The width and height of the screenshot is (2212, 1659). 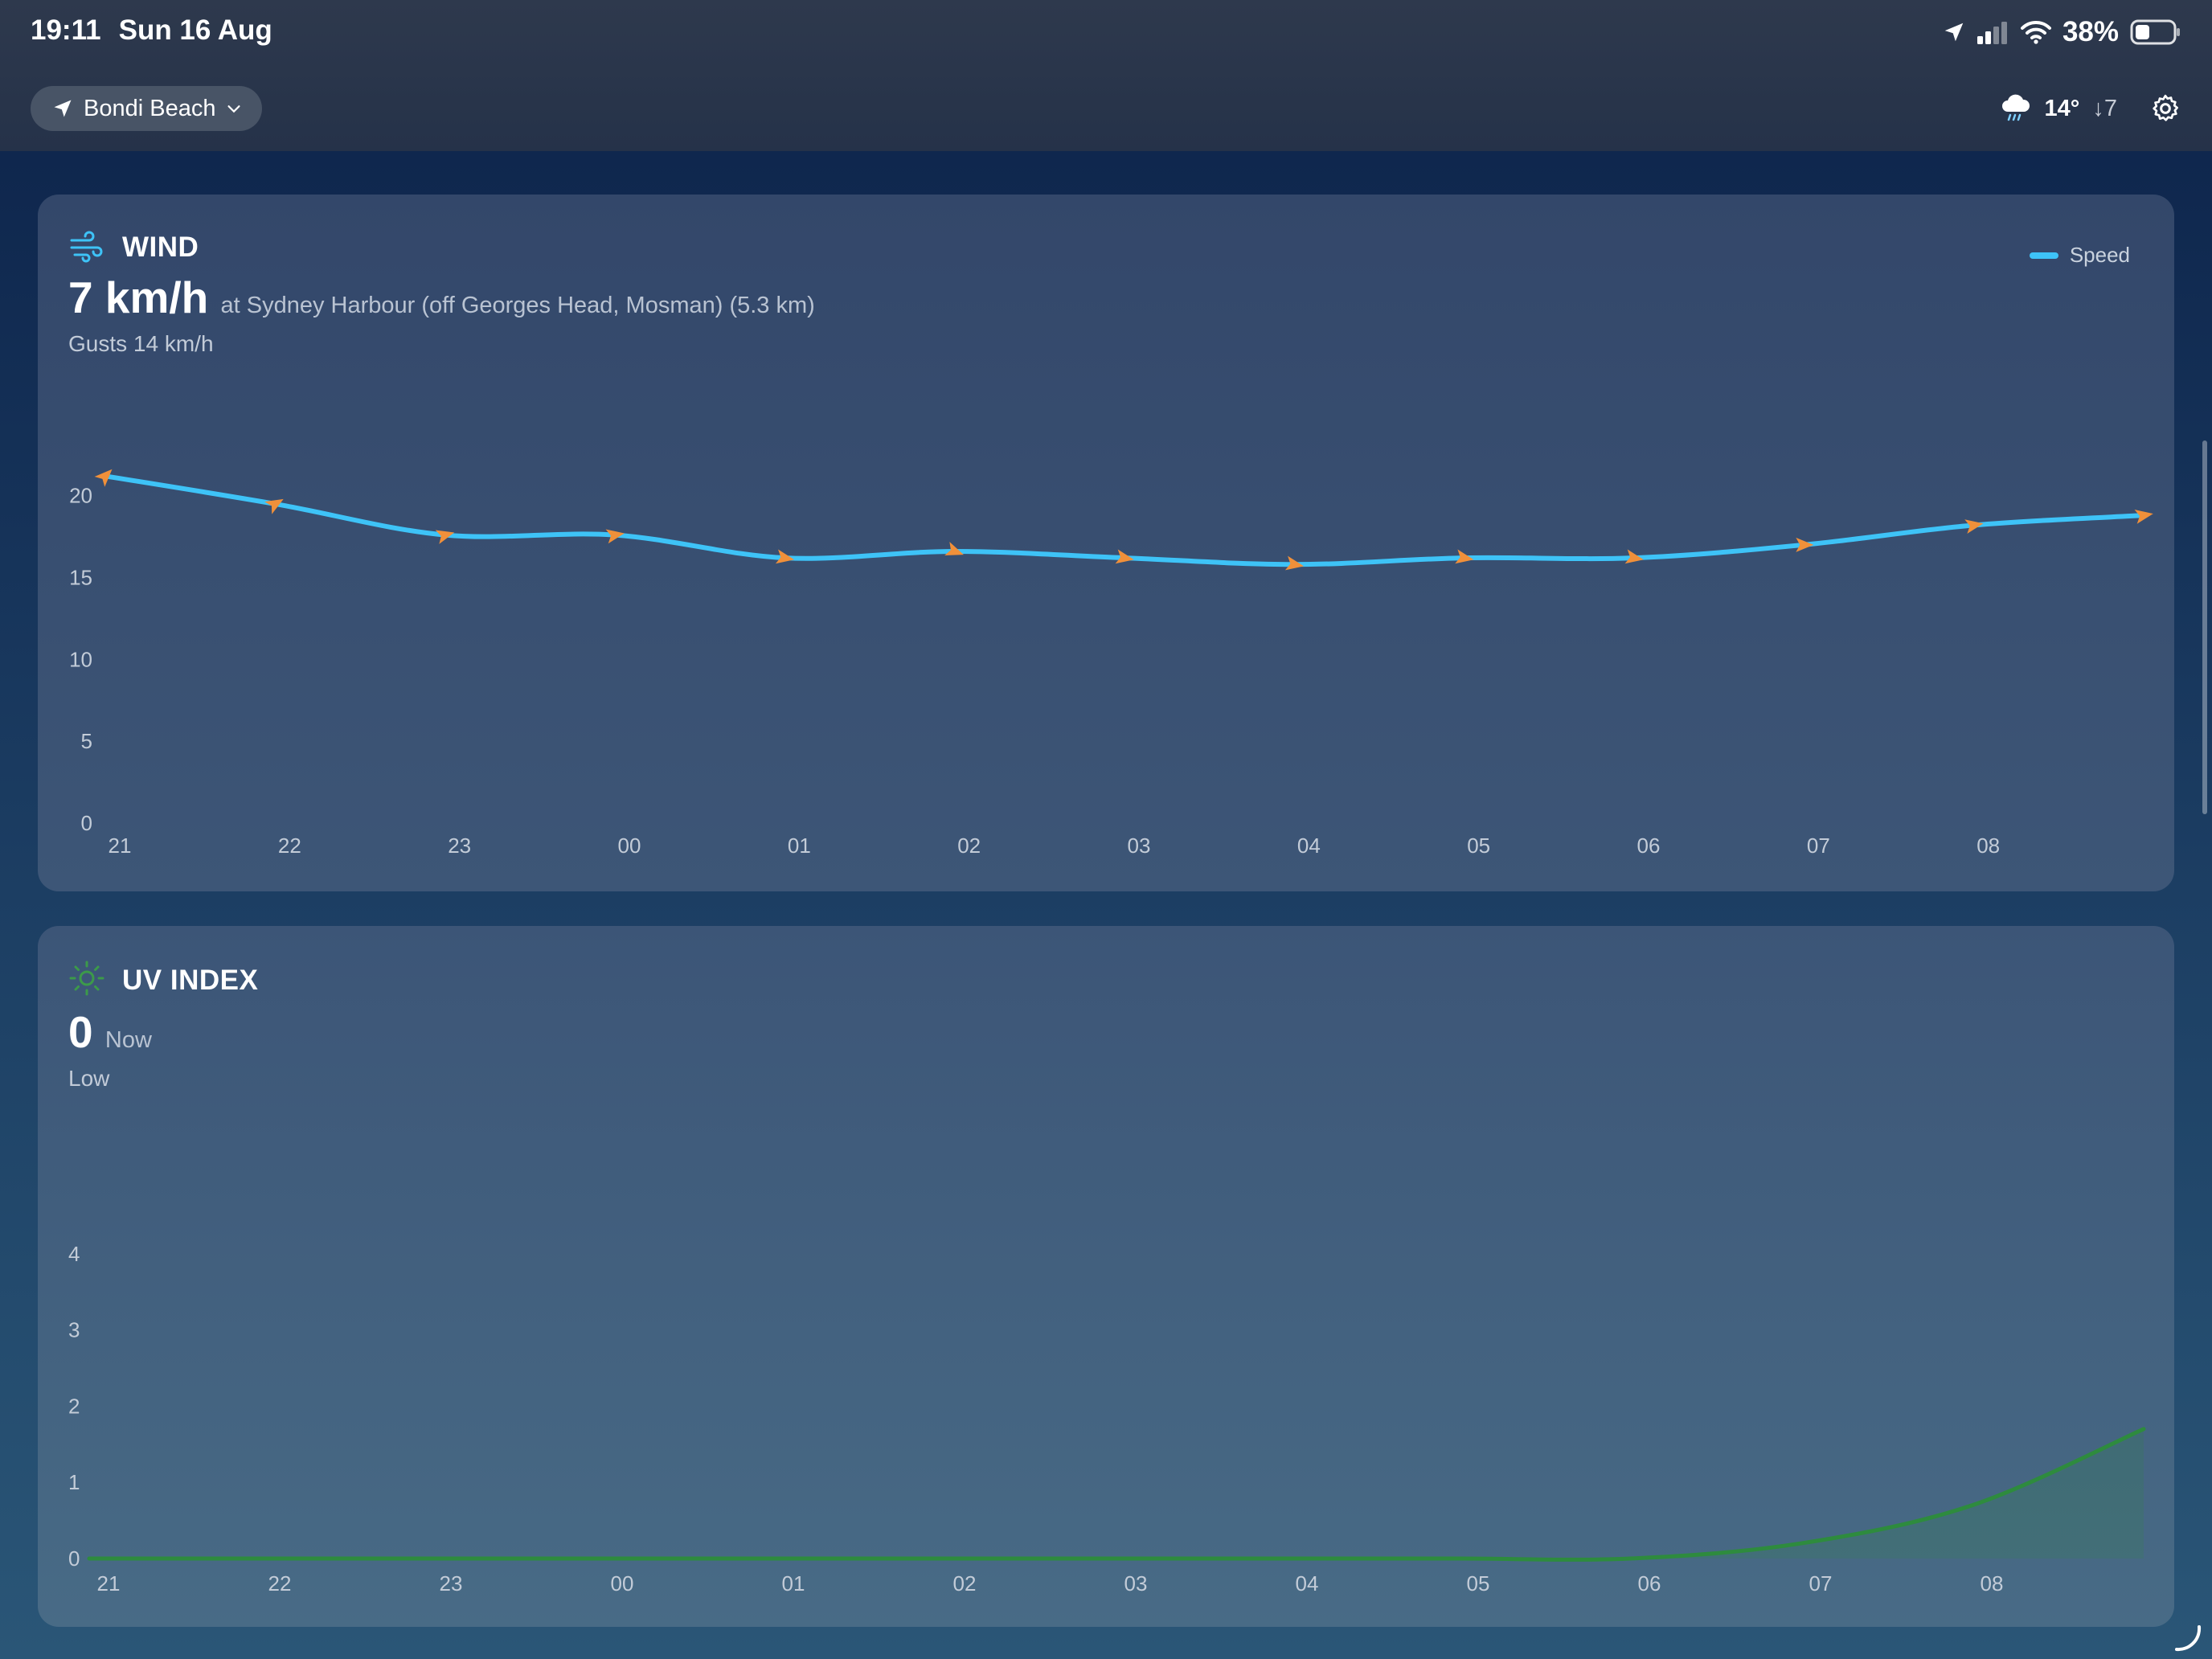 I want to click on chevron-down-icon, so click(x=234, y=109).